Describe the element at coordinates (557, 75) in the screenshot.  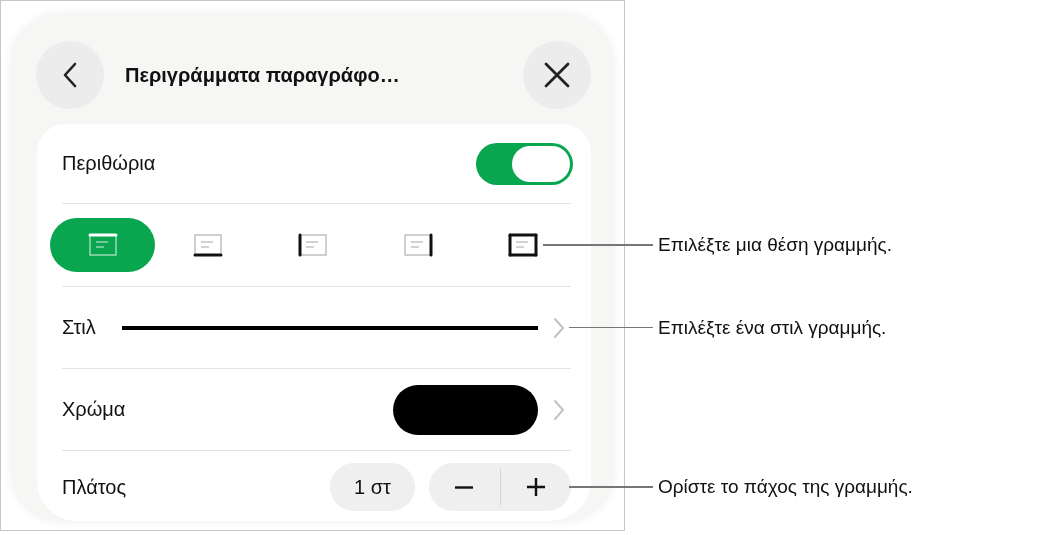
I see `close-icon` at that location.